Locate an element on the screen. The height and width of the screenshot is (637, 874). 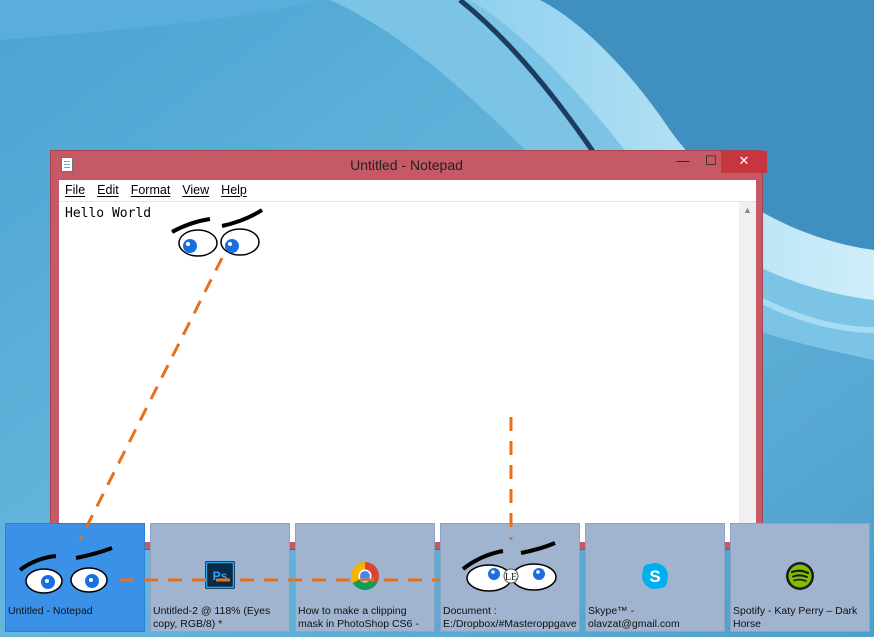
close-button: ✕ is located at coordinates (744, 162).